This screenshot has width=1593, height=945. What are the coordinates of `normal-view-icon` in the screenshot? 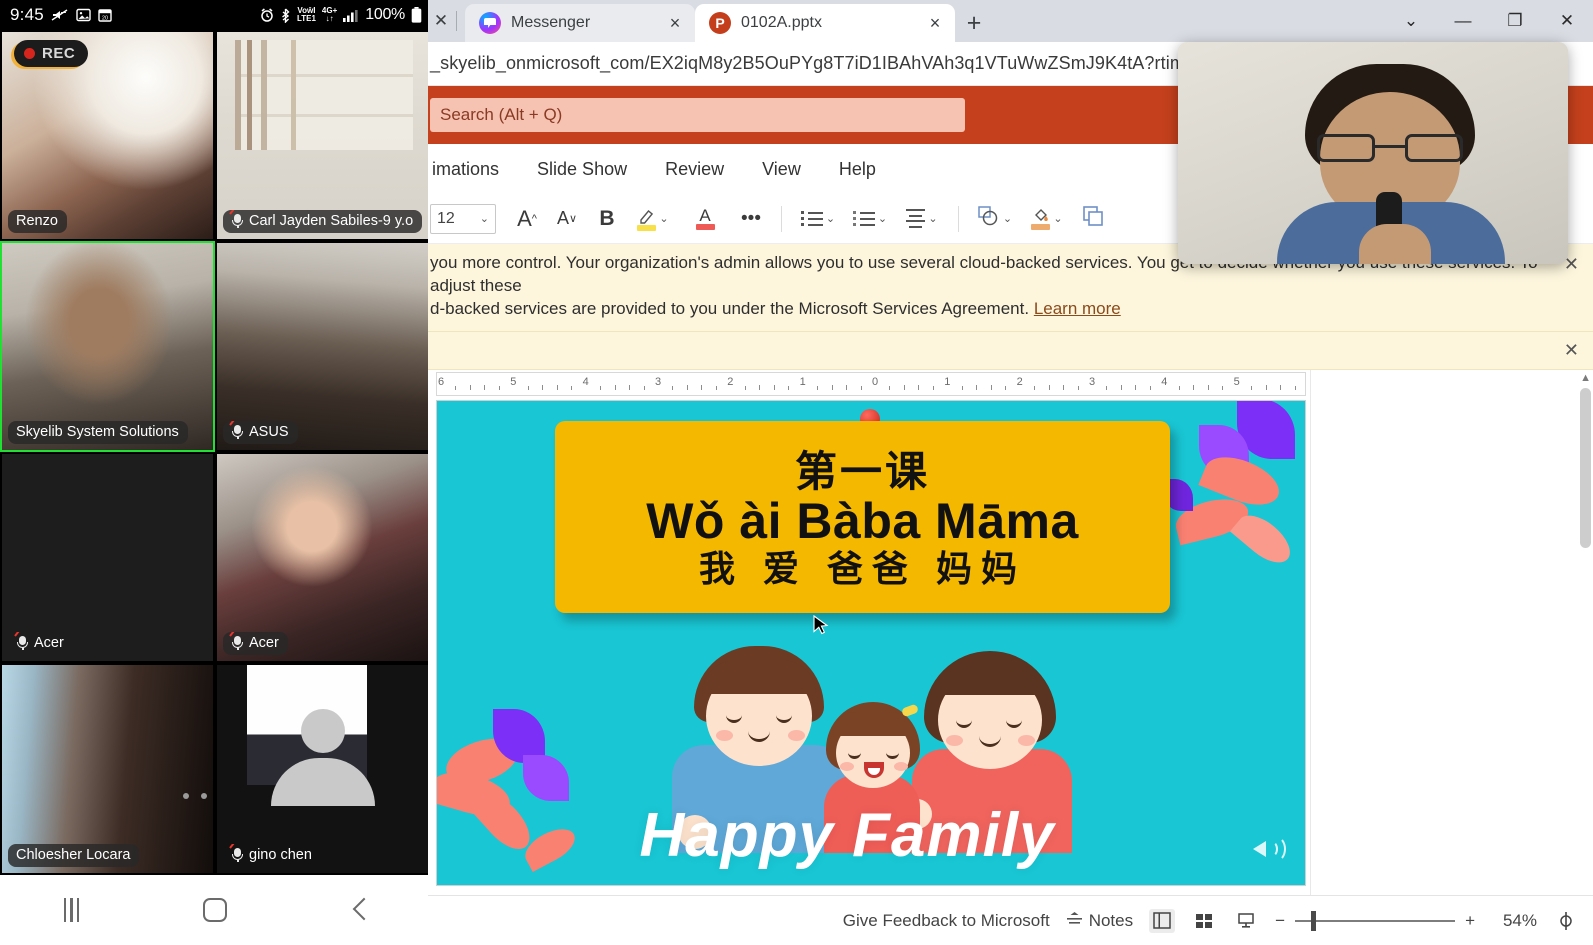 It's located at (1162, 920).